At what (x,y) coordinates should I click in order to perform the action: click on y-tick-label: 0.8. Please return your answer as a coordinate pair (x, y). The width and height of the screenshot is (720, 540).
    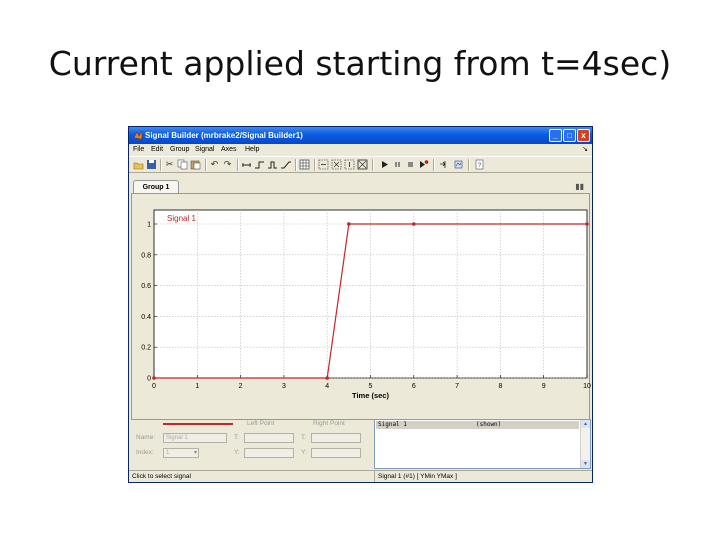
    Looking at the image, I should click on (146, 255).